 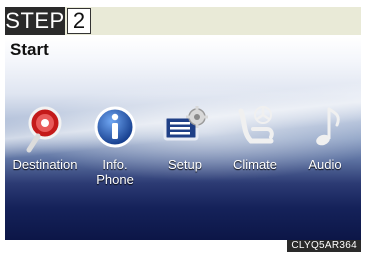 I want to click on destination-pin-icon, so click(x=44, y=129).